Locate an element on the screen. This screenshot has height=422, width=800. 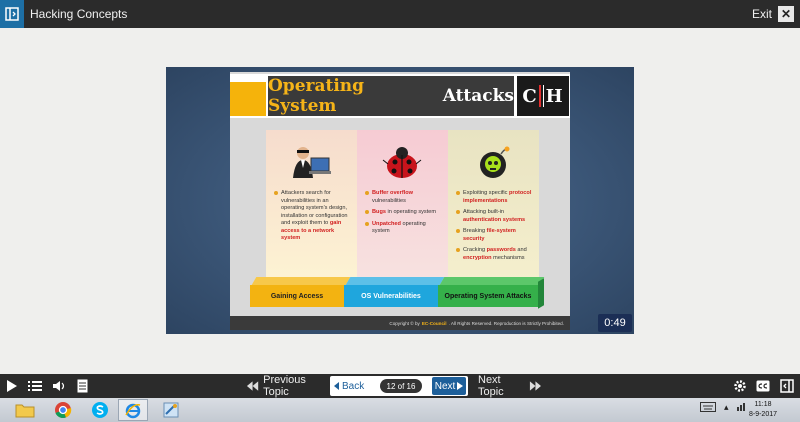
list-item: Breaking file-system security is located at coordinates (495, 235).